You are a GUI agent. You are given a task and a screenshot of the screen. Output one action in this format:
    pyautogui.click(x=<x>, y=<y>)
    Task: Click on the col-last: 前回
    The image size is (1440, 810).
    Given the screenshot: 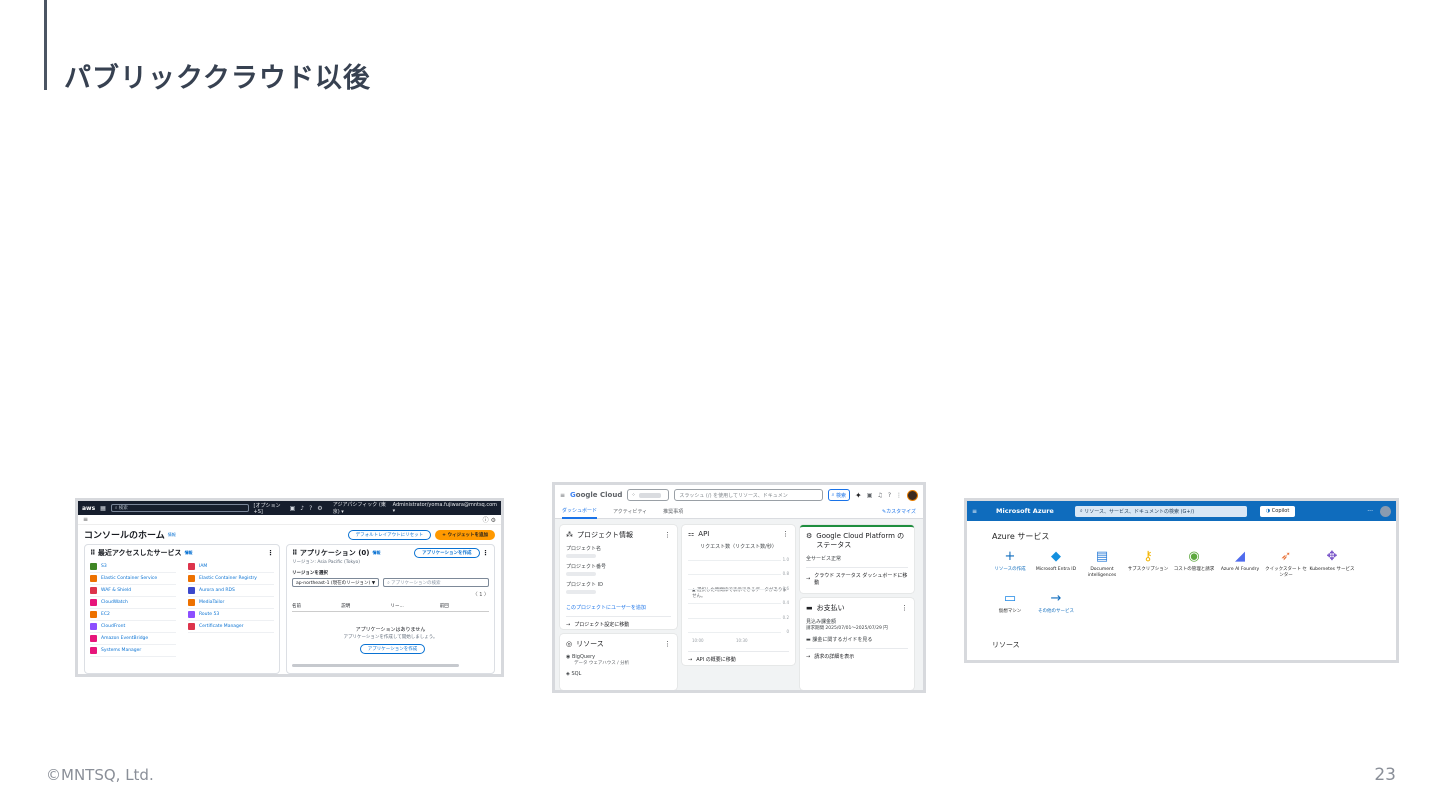 What is the action you would take?
    pyautogui.click(x=464, y=606)
    